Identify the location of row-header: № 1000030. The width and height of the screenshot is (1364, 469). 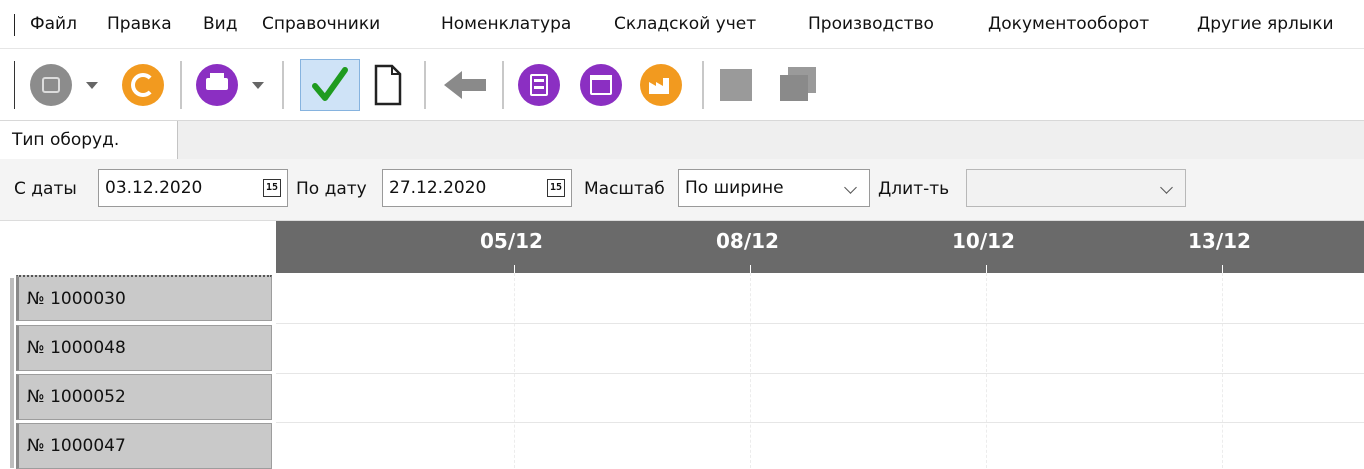
(144, 298).